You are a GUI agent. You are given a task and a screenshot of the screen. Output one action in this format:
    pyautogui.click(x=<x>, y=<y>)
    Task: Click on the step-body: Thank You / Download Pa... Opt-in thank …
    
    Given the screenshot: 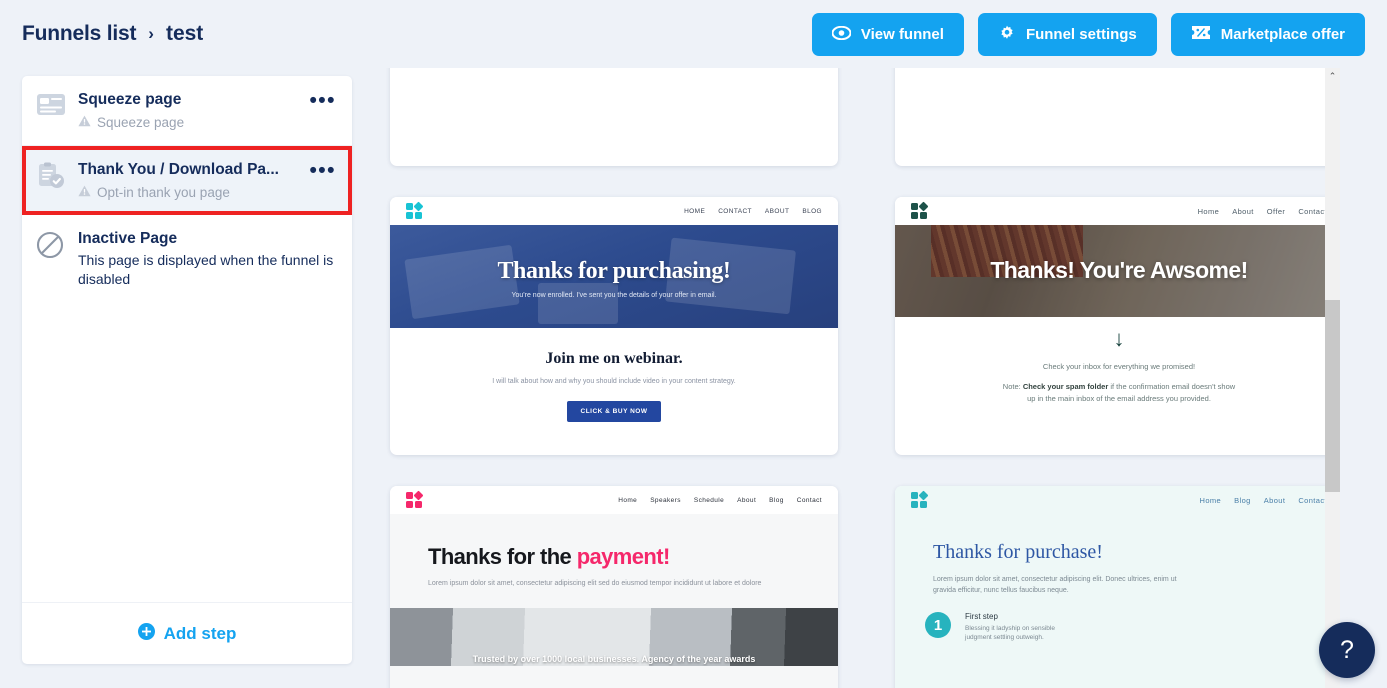 What is the action you would take?
    pyautogui.click(x=189, y=180)
    